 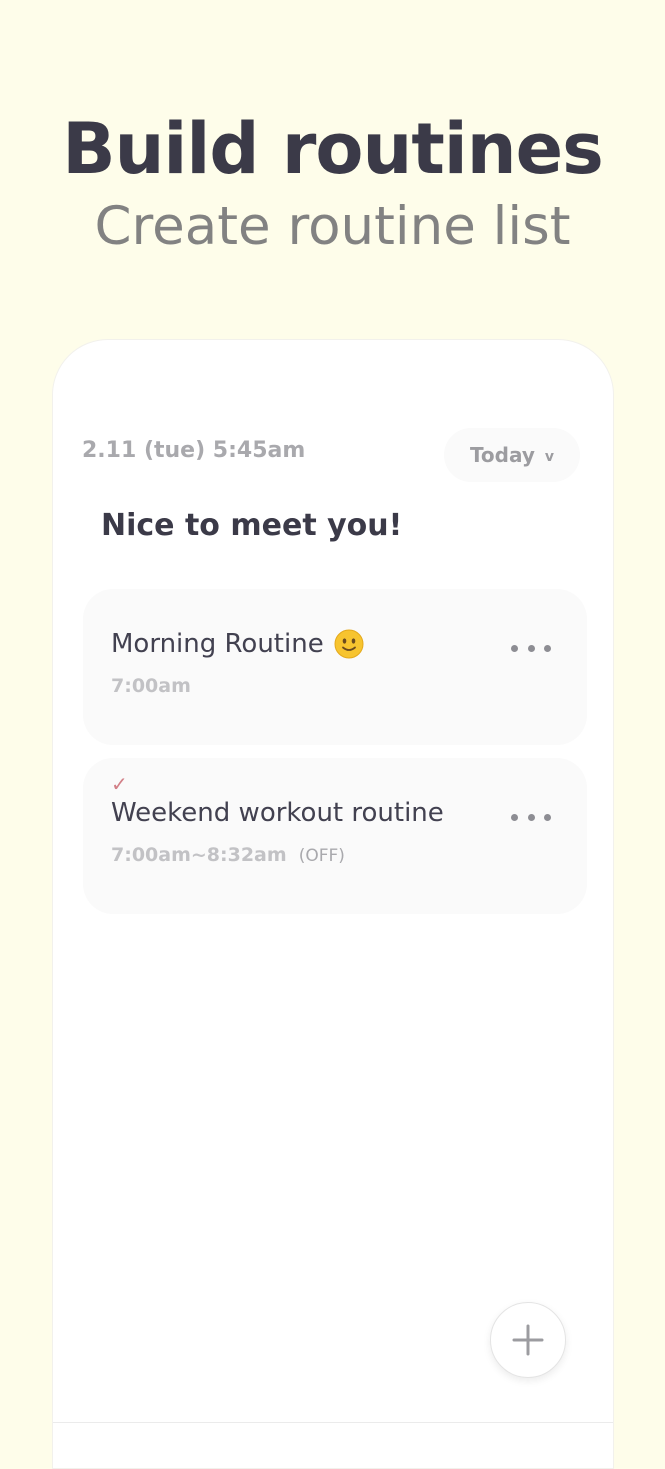 I want to click on routine-card-morning: Morning Routine 7:00am, so click(x=335, y=667).